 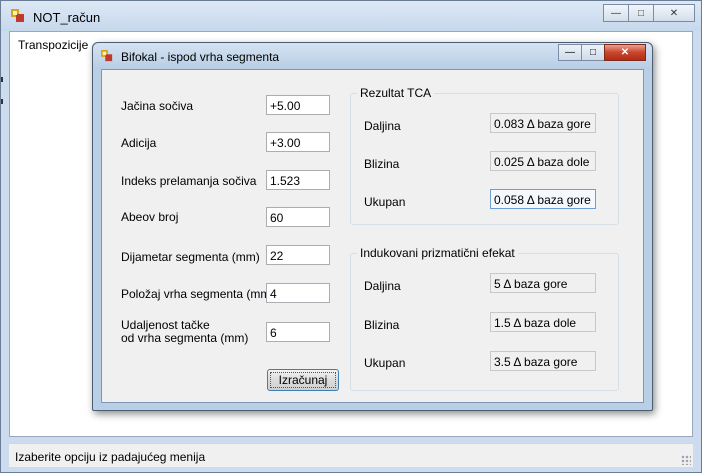 I want to click on tca-distance-label: Daljina, so click(x=382, y=126).